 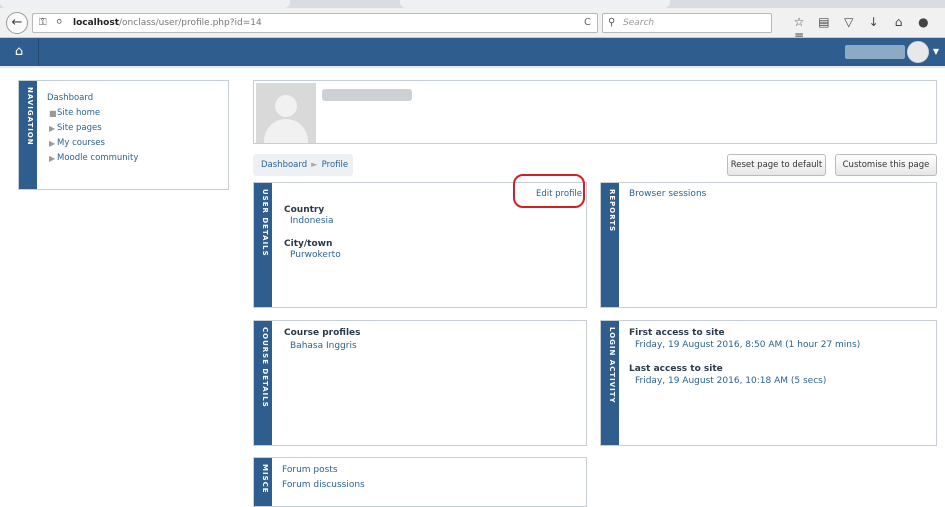 I want to click on pocket-icon: ▽, so click(x=849, y=22).